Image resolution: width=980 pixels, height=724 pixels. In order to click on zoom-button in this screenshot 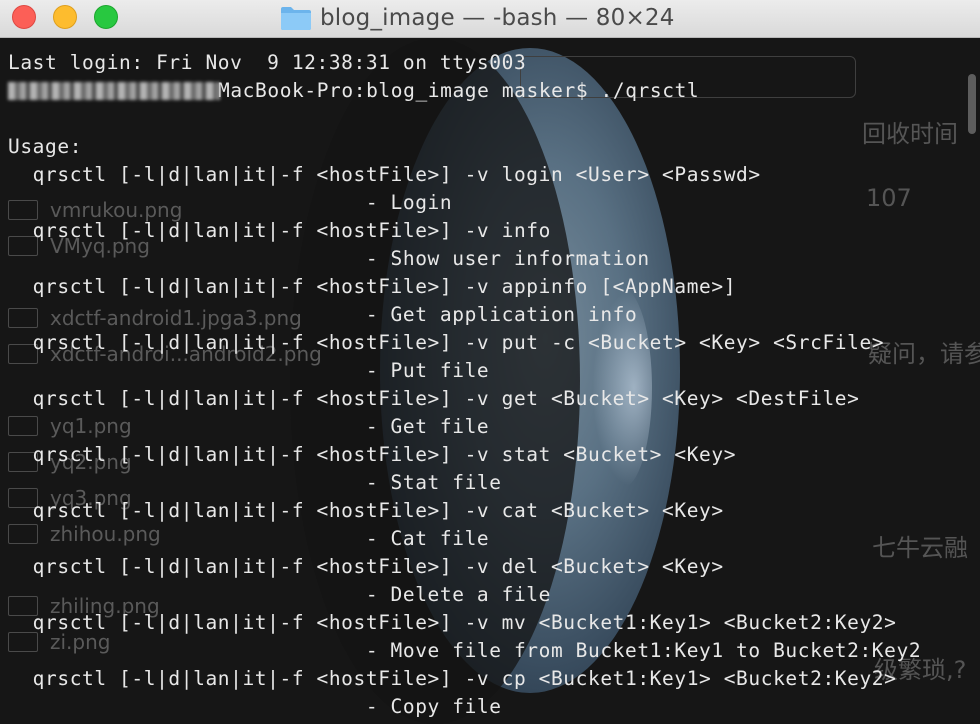, I will do `click(106, 17)`.